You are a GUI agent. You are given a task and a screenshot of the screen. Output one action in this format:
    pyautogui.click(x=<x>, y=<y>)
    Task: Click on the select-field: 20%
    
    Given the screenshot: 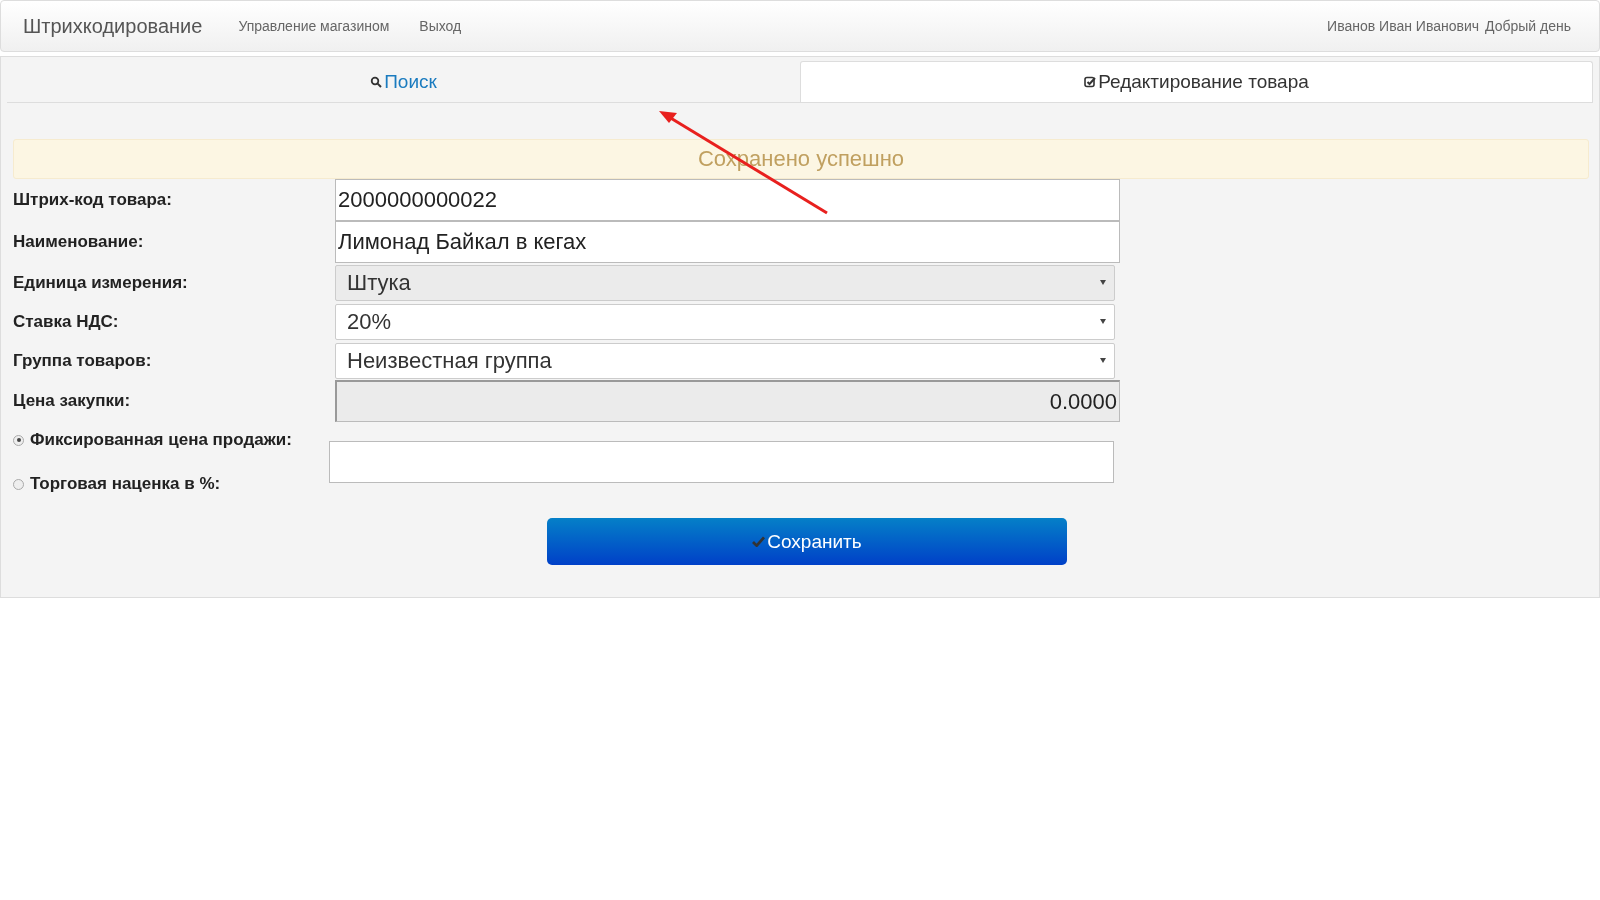 What is the action you would take?
    pyautogui.click(x=725, y=321)
    